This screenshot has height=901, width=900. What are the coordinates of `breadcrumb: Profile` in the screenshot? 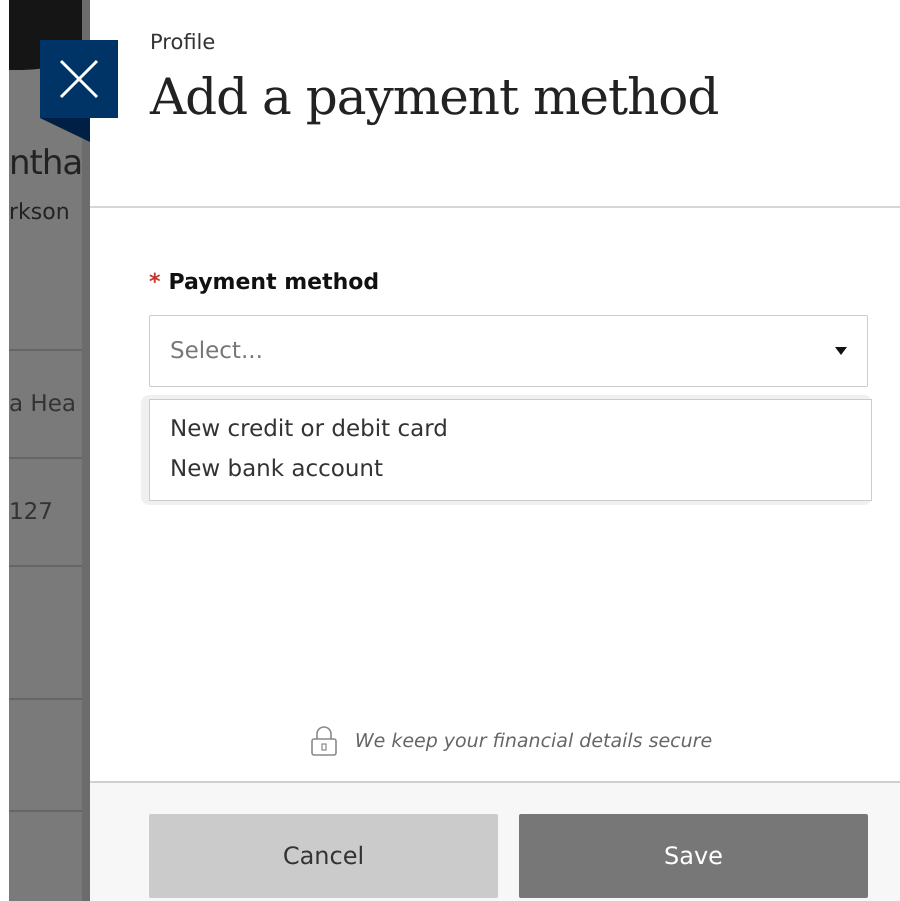 It's located at (183, 42).